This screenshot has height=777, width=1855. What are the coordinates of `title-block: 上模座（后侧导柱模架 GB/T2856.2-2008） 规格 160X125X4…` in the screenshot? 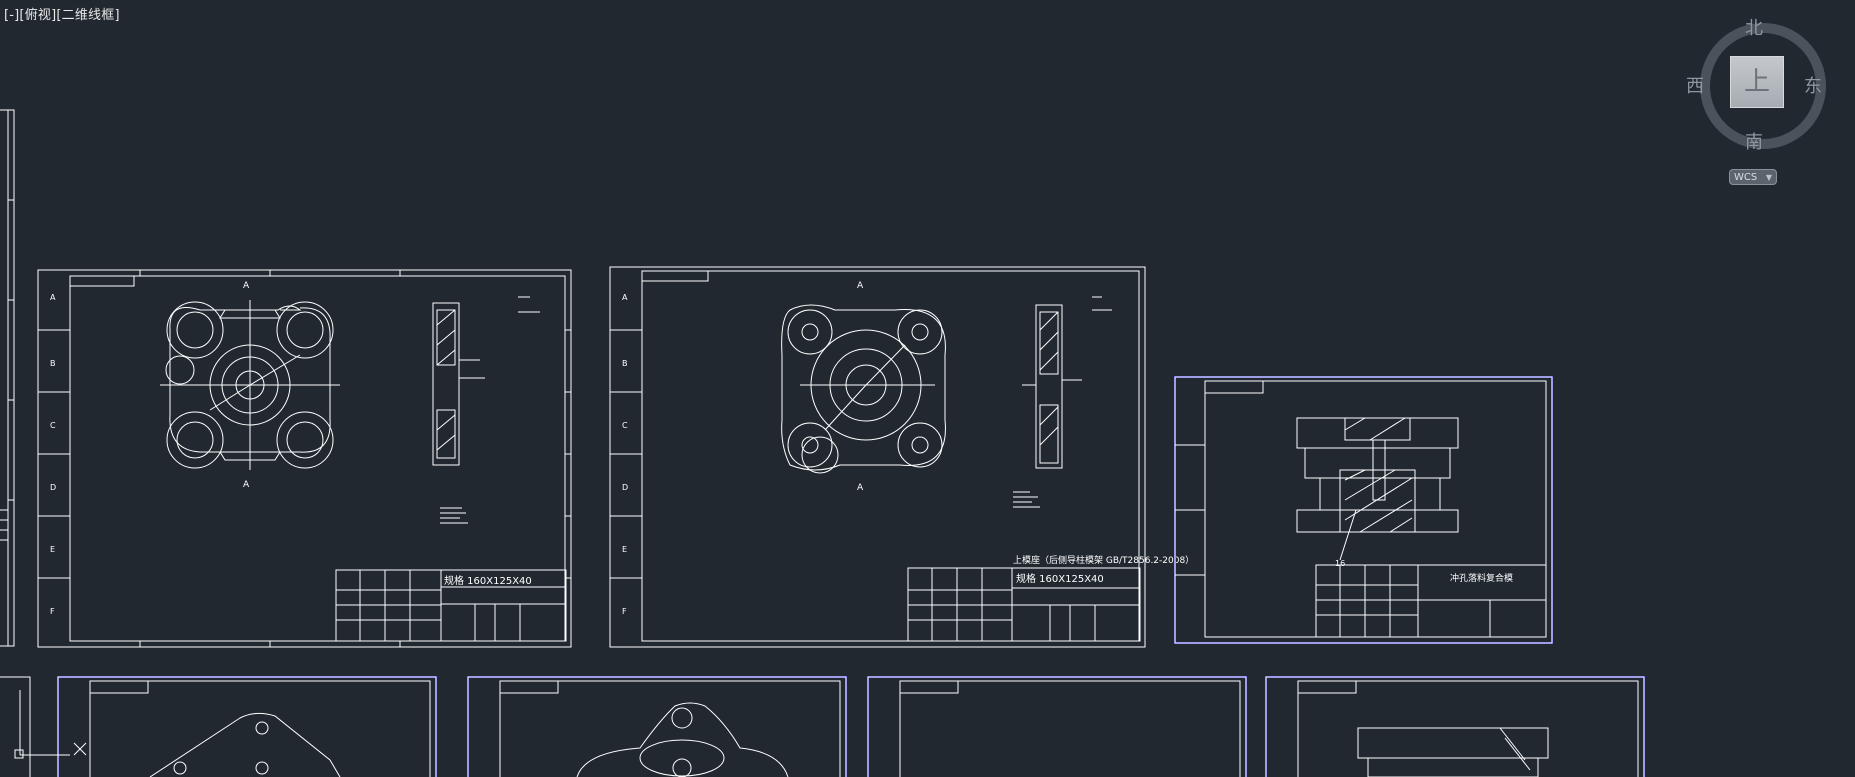 It's located at (1050, 598).